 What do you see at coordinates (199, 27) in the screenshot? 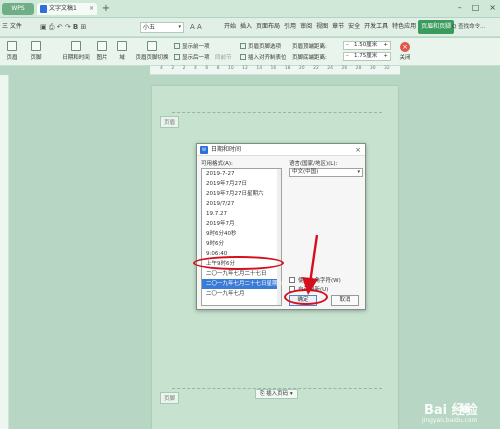
I see `shrink-font-icon: A` at bounding box center [199, 27].